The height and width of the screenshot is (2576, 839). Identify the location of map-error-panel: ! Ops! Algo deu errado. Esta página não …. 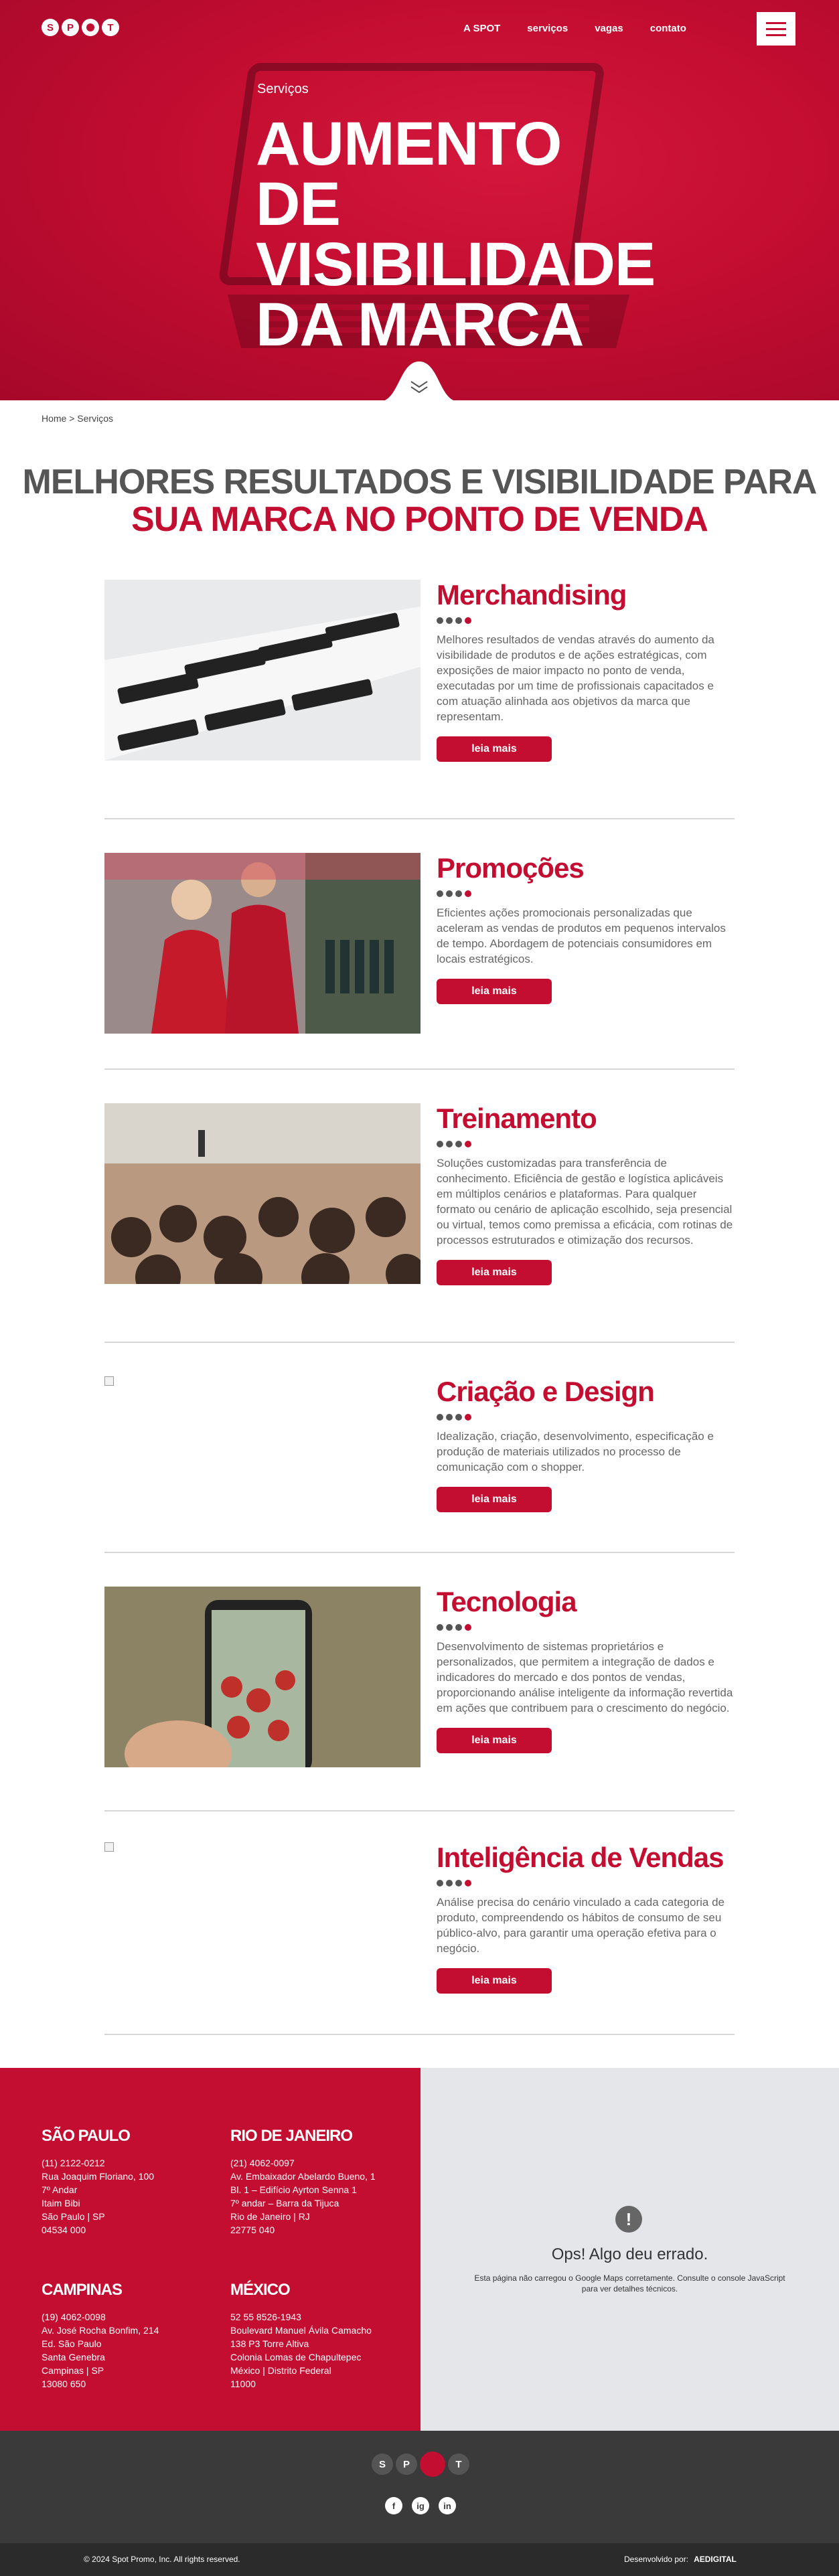
(630, 2250).